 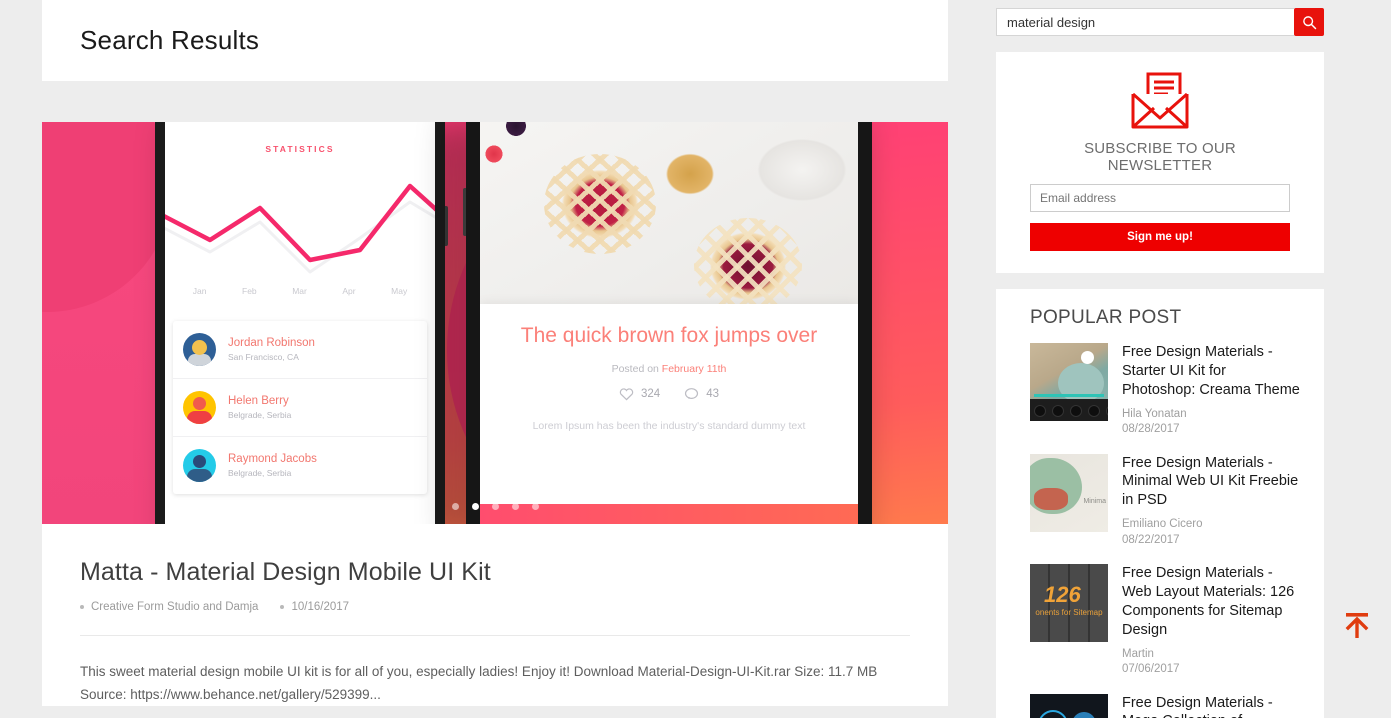 What do you see at coordinates (1151, 539) in the screenshot?
I see `post-date: 08/22/2017` at bounding box center [1151, 539].